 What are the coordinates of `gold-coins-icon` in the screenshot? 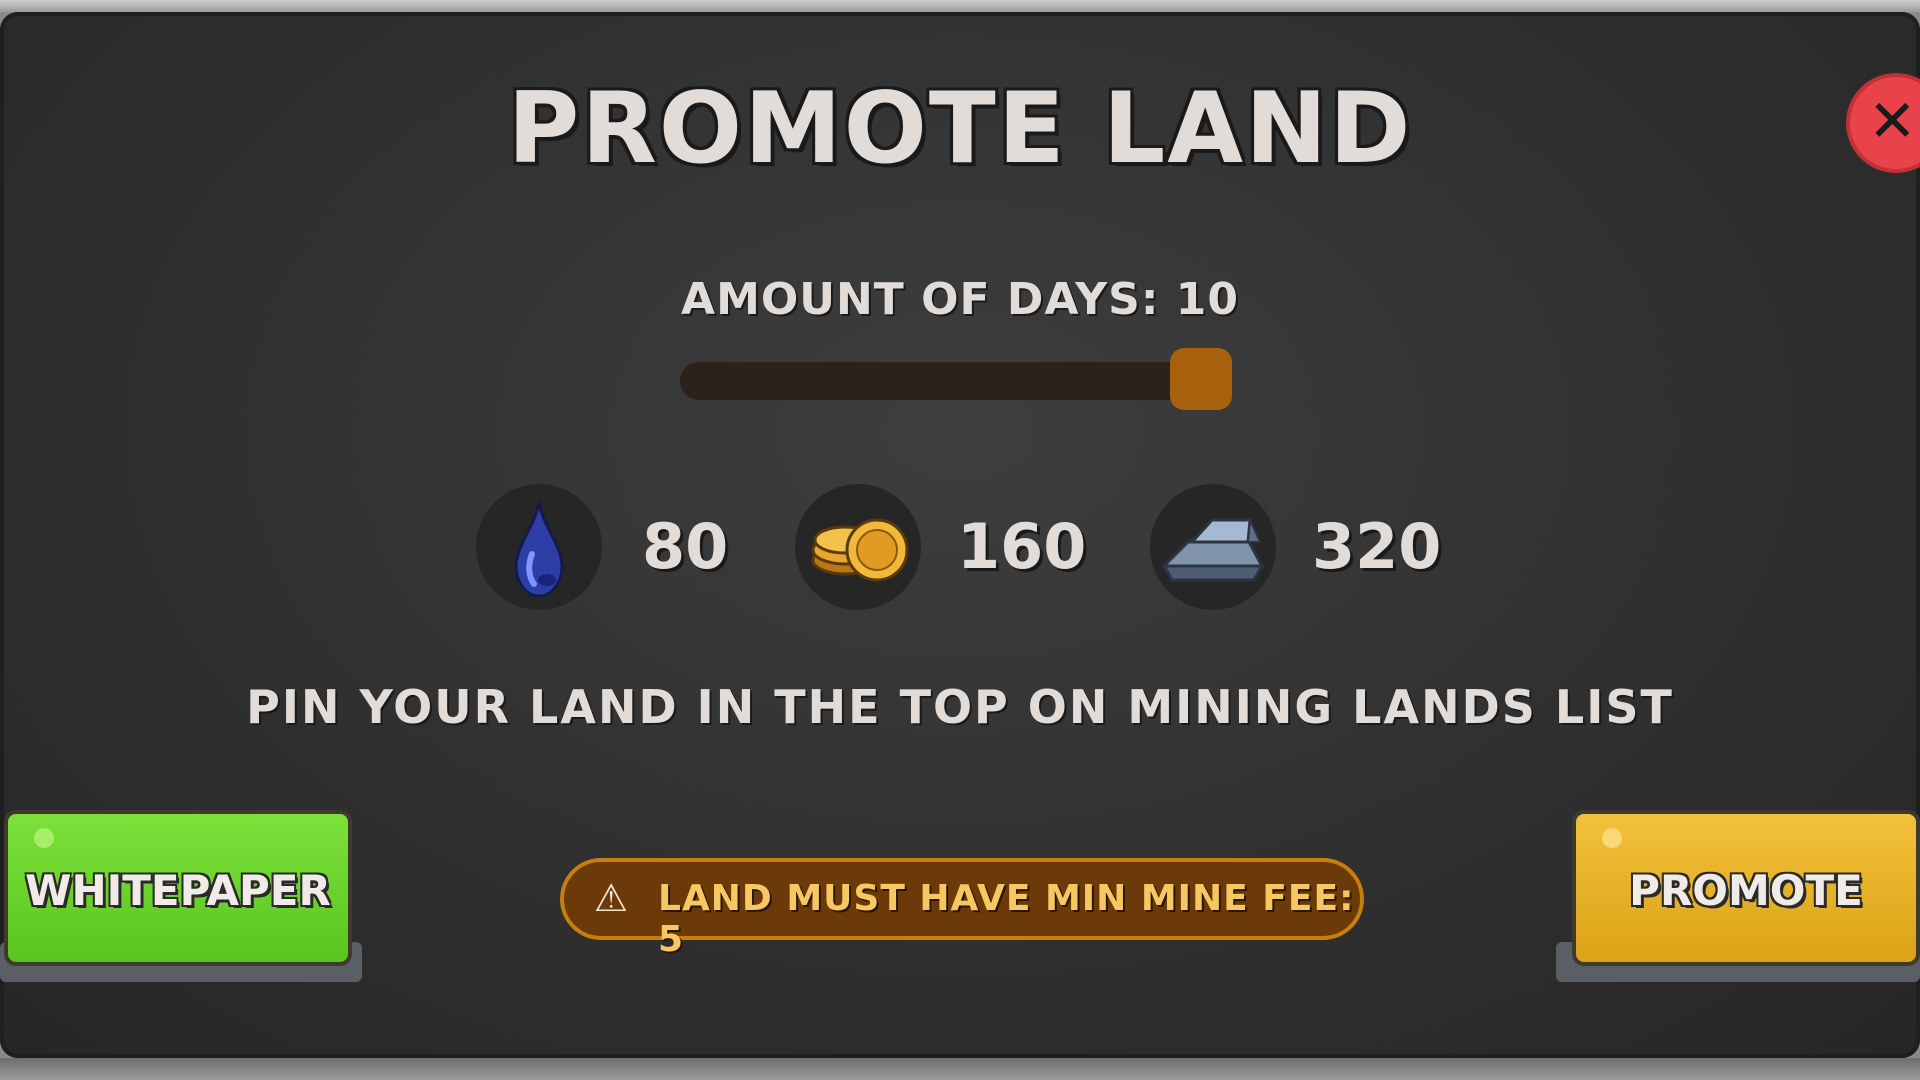 It's located at (858, 547).